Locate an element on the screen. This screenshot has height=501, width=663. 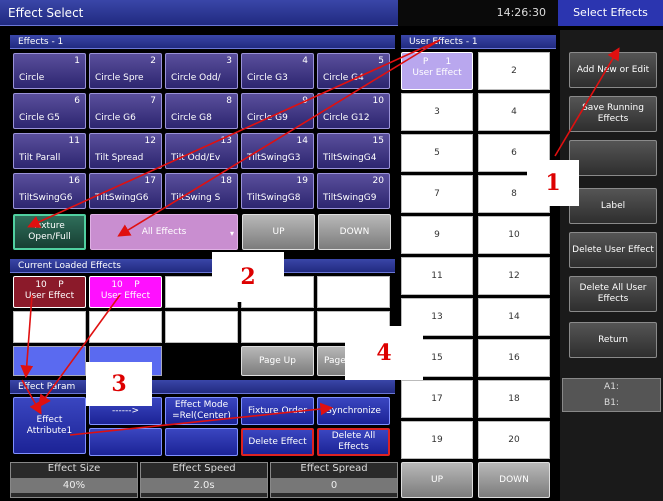
annotation-3: 3 is located at coordinates (119, 384).